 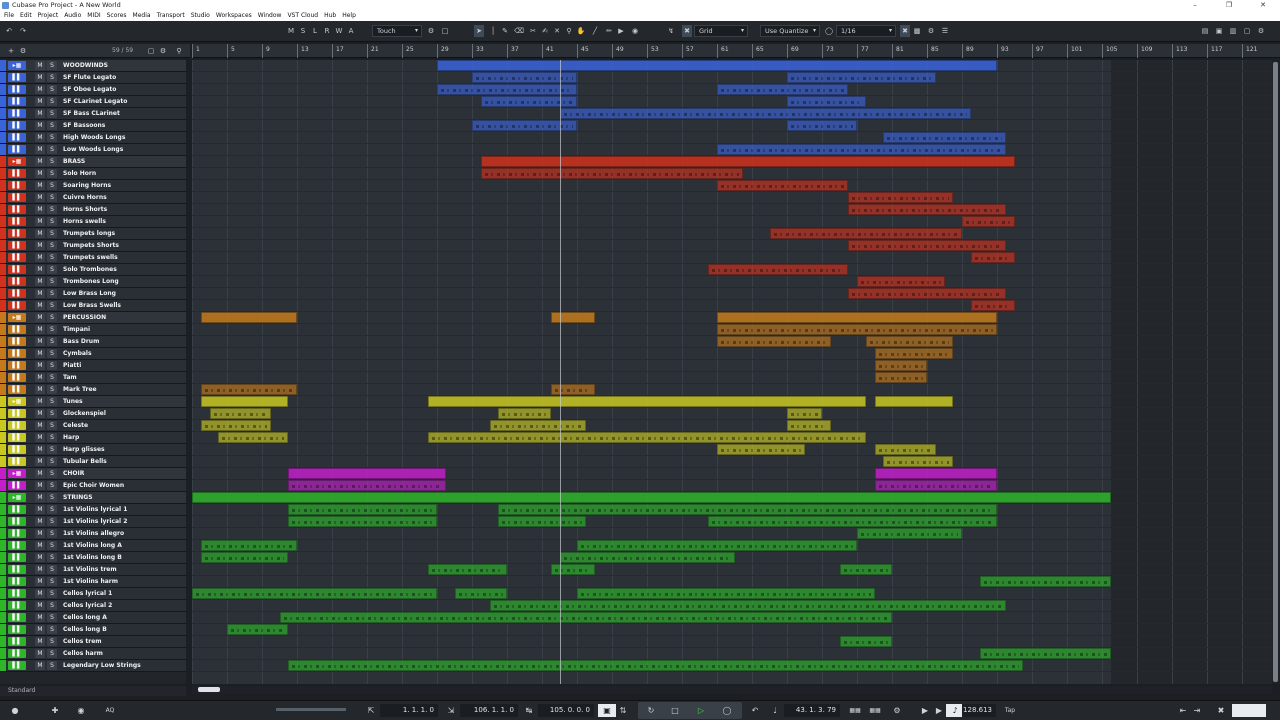 What do you see at coordinates (93, 378) in the screenshot?
I see `instrument-track: ▌▌ M S Tam` at bounding box center [93, 378].